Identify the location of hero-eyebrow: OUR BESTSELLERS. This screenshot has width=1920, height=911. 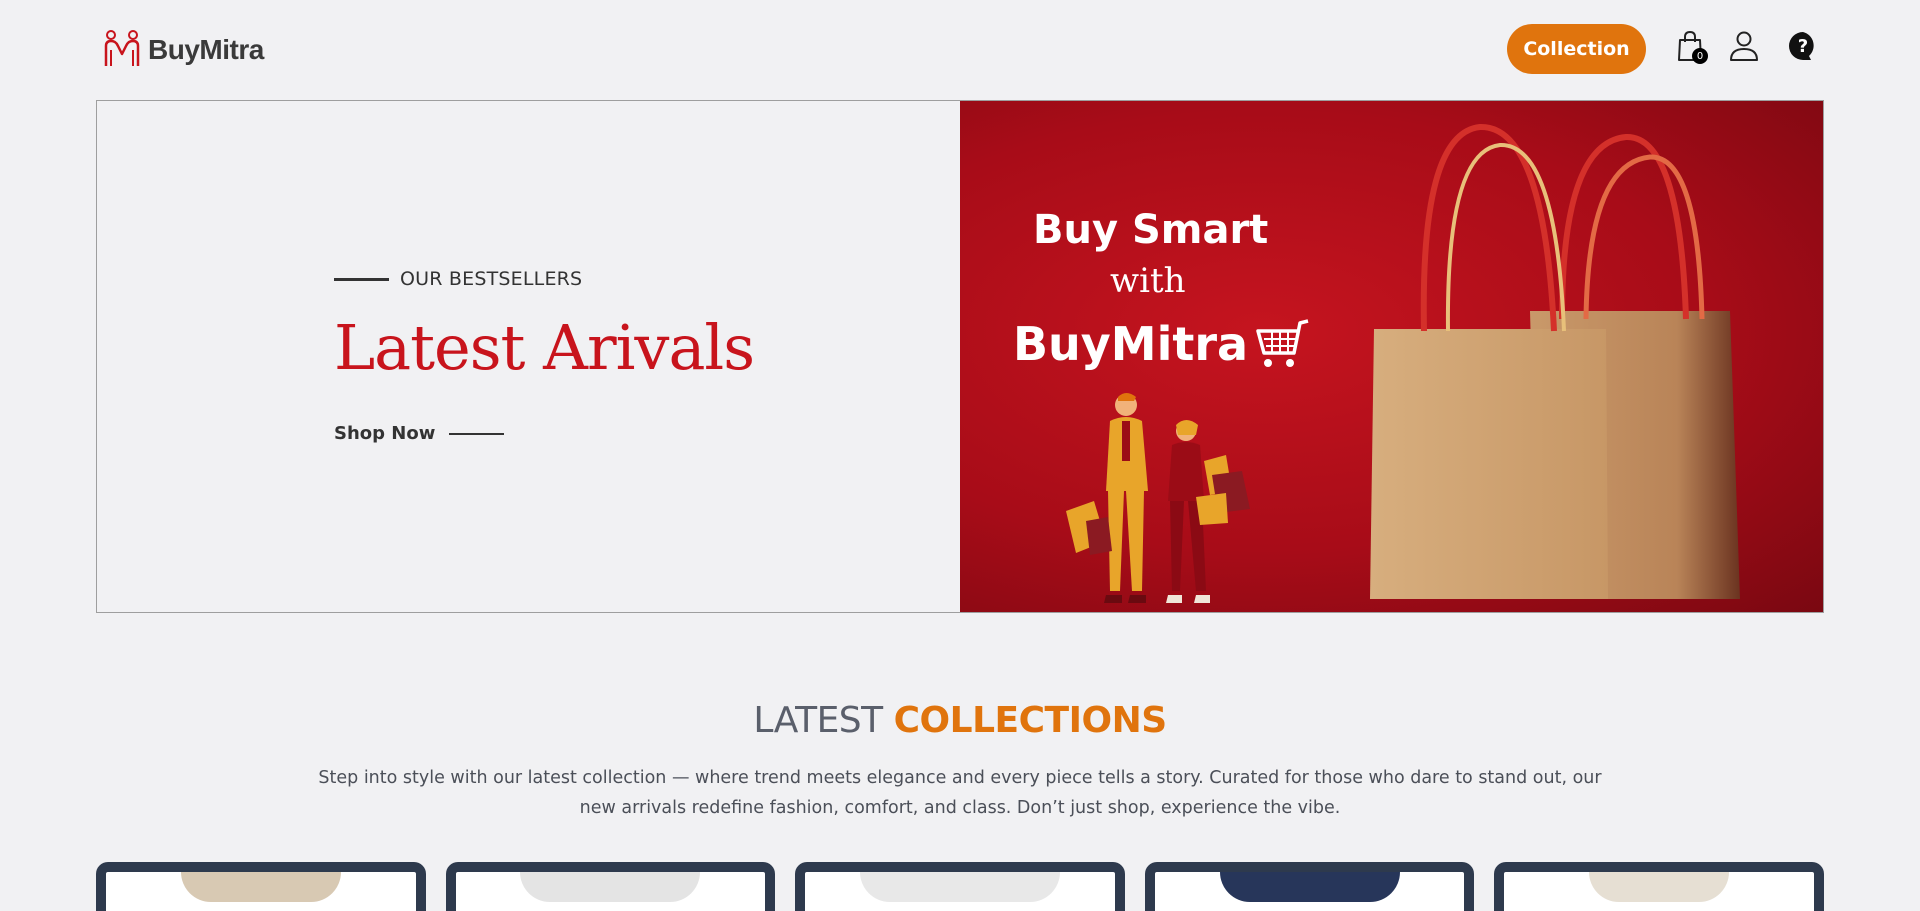
(458, 279).